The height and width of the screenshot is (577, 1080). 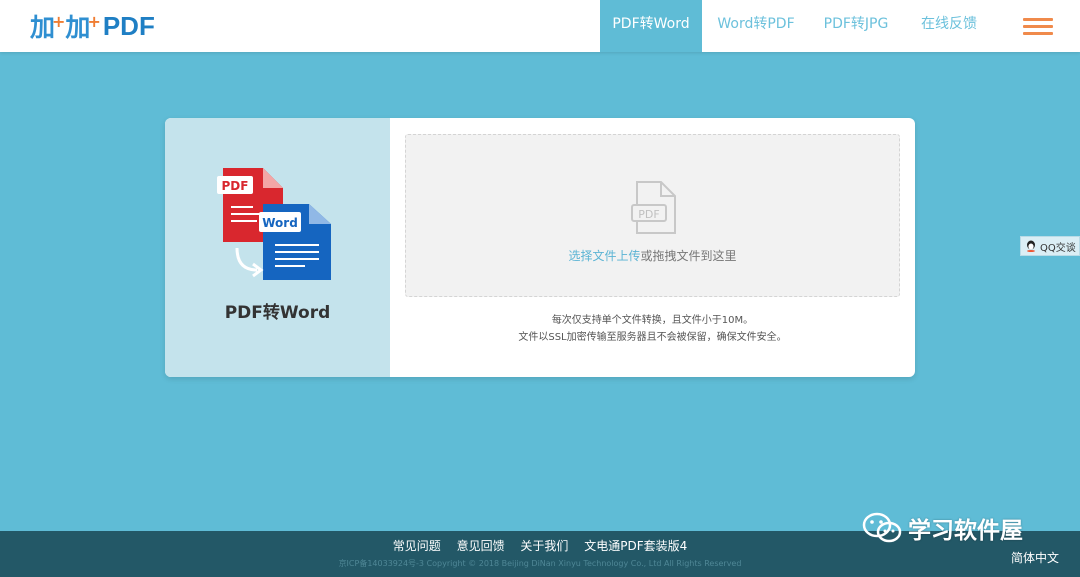 I want to click on drag-hint: 或拖拽文件到这里, so click(x=688, y=256).